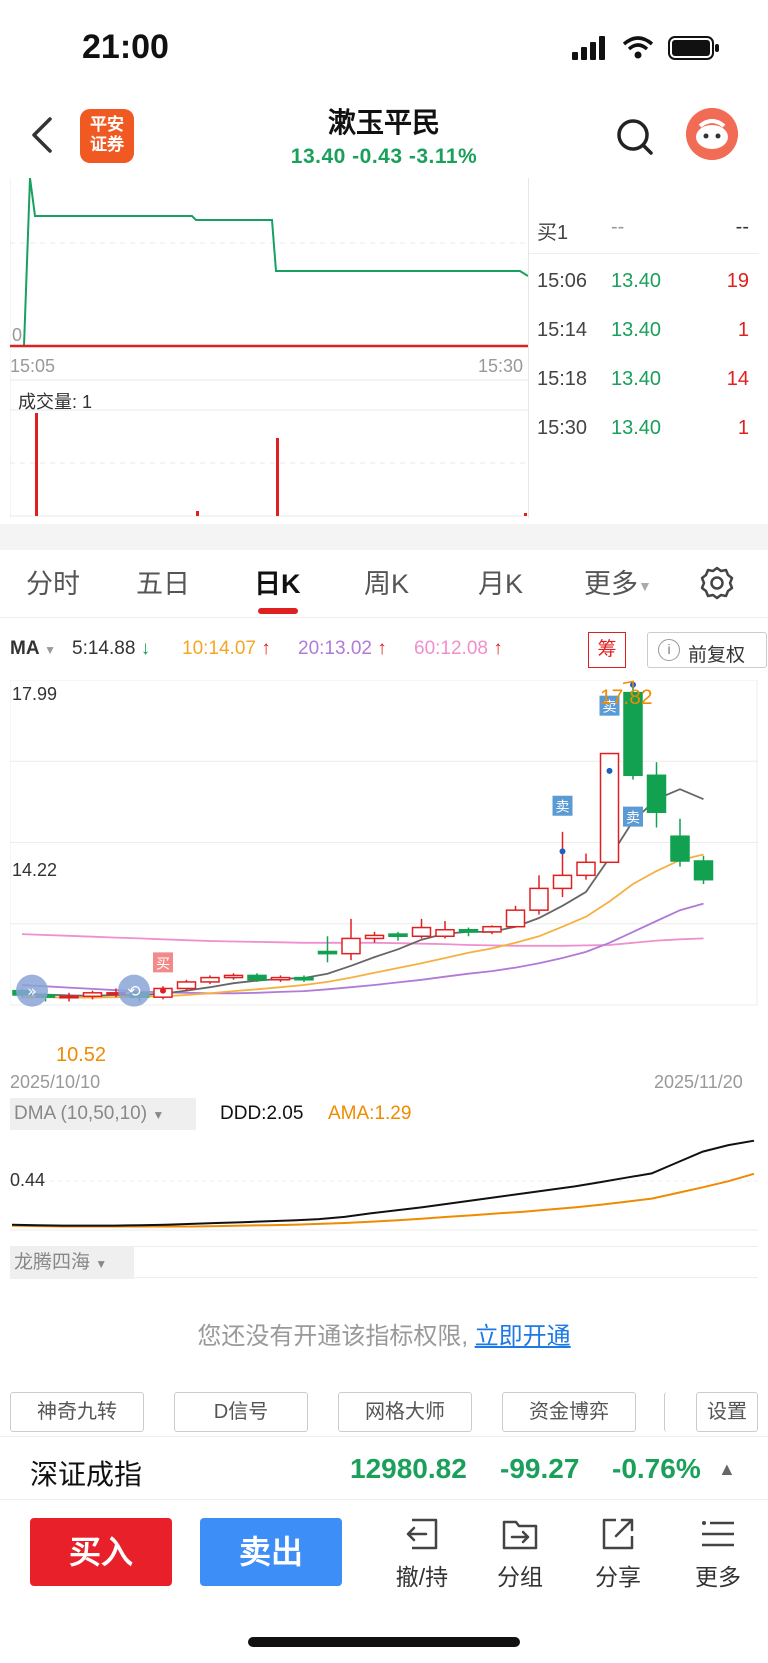 This screenshot has width=768, height=1663. I want to click on gear-icon, so click(717, 583).